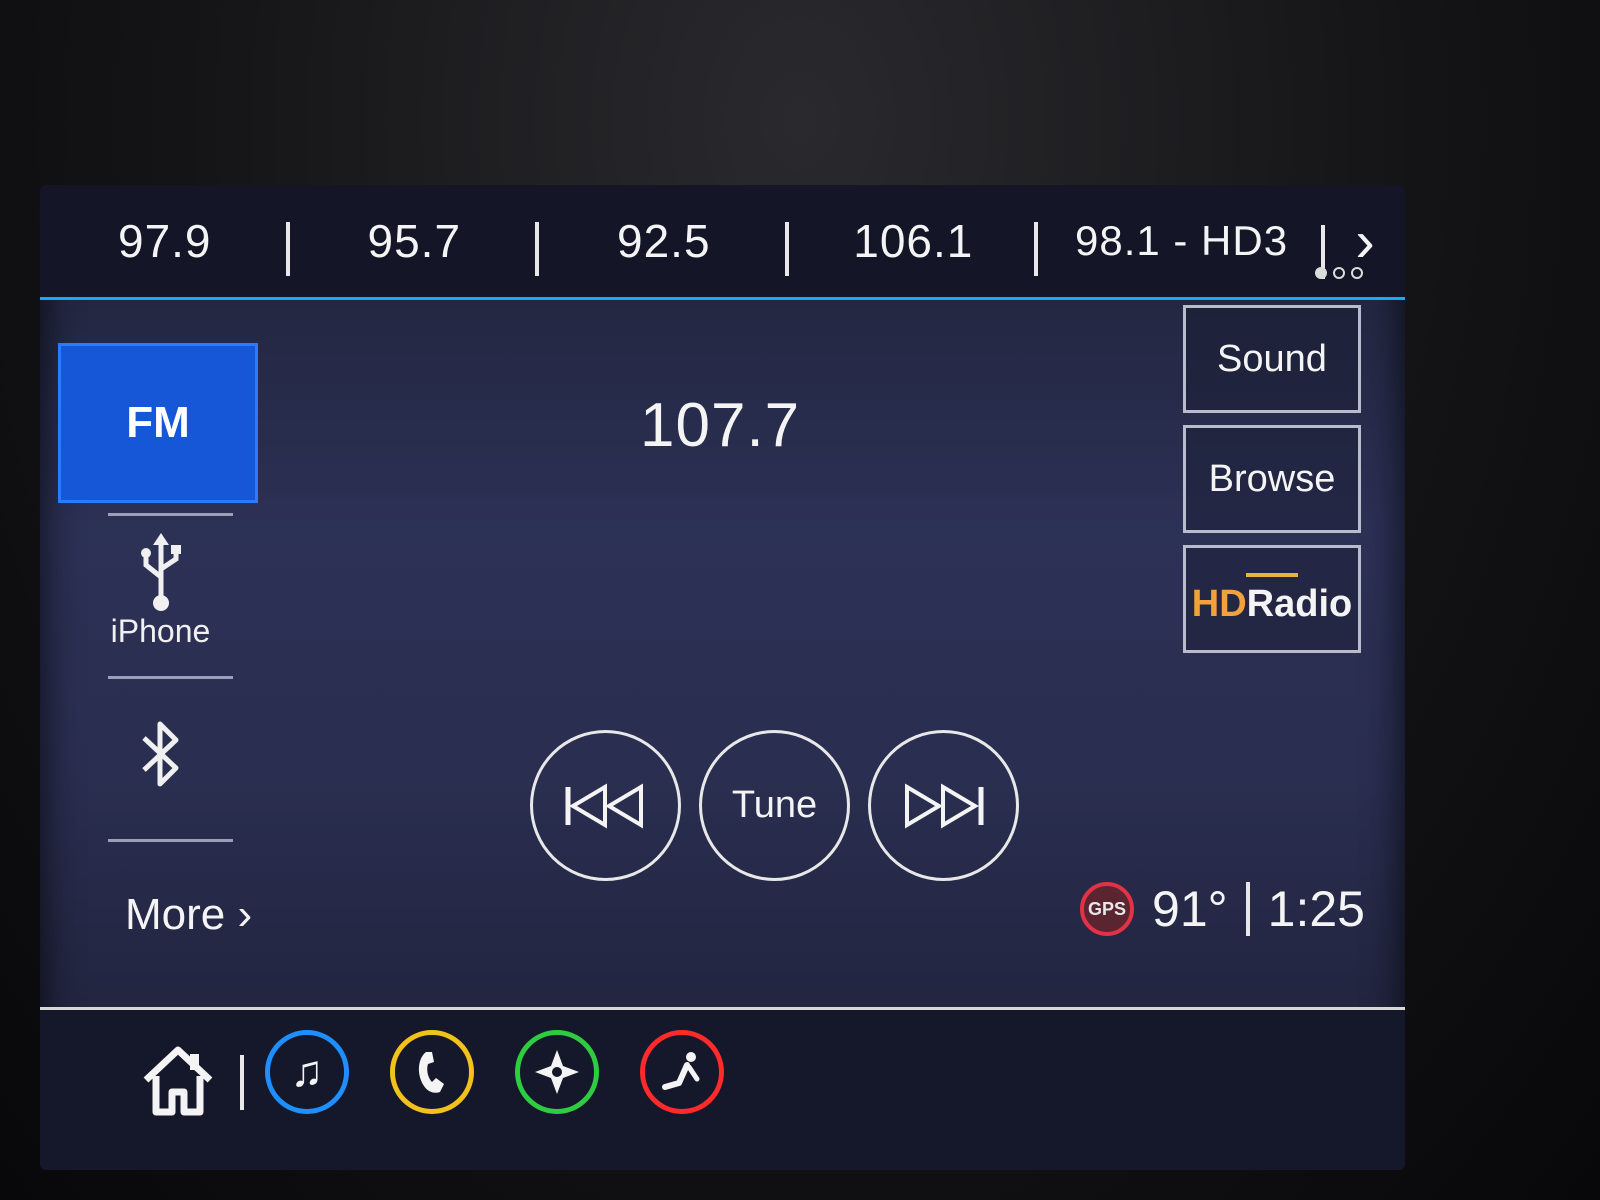 This screenshot has width=1600, height=1200. I want to click on hd-logo-prefix: HD, so click(1219, 603).